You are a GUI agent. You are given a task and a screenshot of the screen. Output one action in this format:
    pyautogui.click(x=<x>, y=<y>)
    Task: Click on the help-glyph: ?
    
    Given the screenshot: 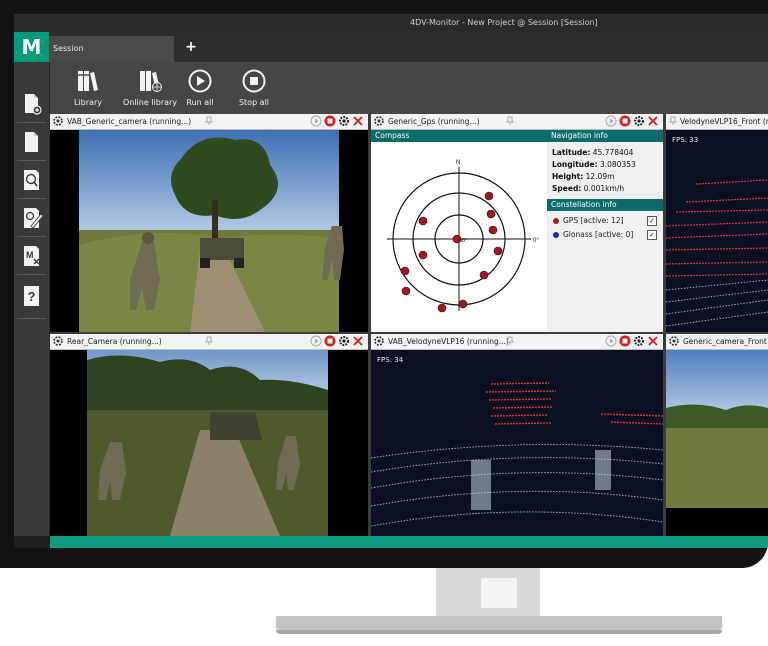 What is the action you would take?
    pyautogui.click(x=32, y=296)
    